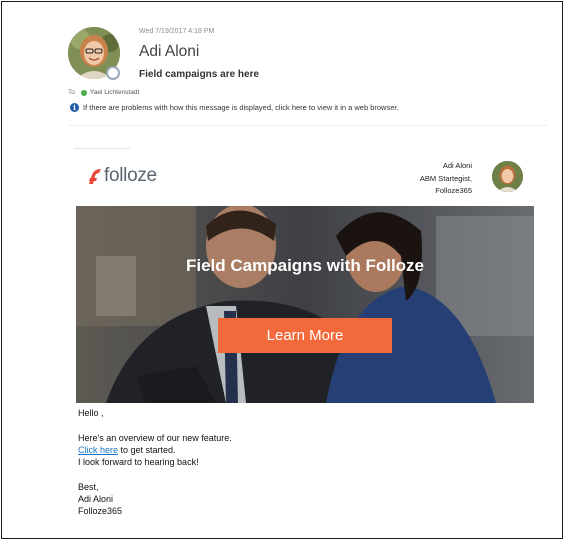 This screenshot has height=542, width=566. What do you see at coordinates (102, 148) in the screenshot?
I see `content-divider` at bounding box center [102, 148].